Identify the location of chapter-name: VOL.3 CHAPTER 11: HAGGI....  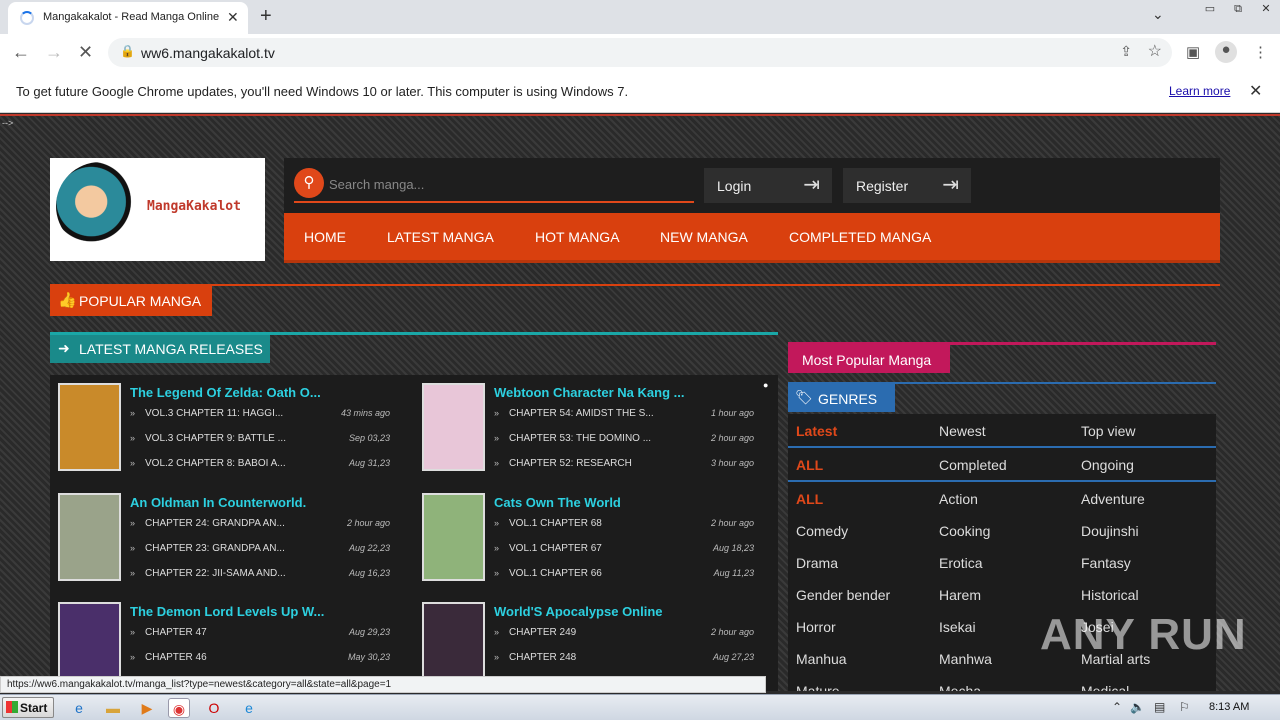
(214, 413).